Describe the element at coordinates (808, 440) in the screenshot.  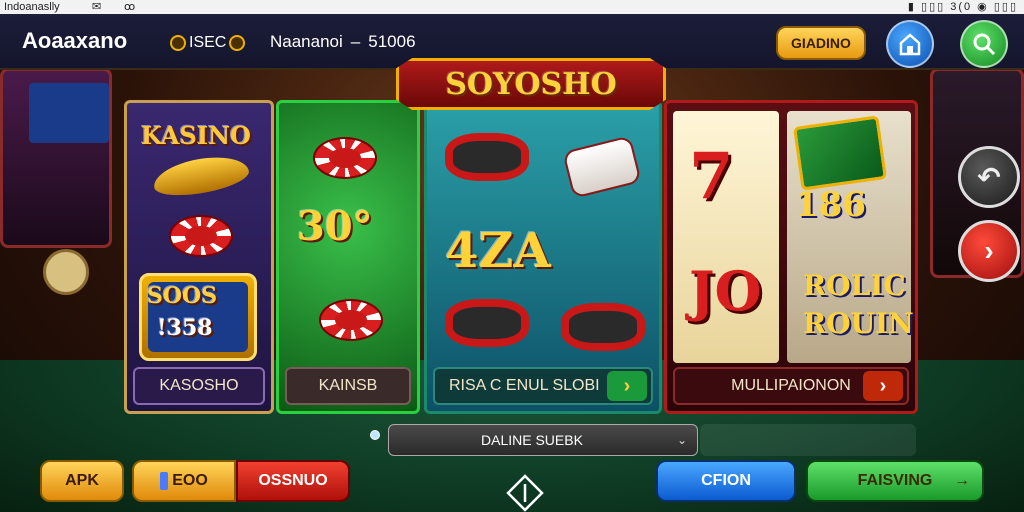
I see `status-track` at that location.